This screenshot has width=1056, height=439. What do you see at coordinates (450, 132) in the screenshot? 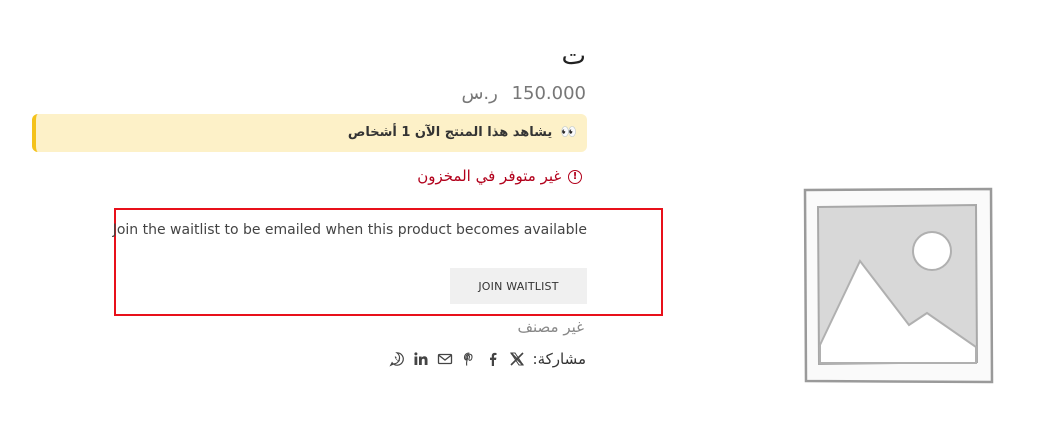
I see `viewers-text: يشاهد هذا المنتج الآن 1 أشخاص` at bounding box center [450, 132].